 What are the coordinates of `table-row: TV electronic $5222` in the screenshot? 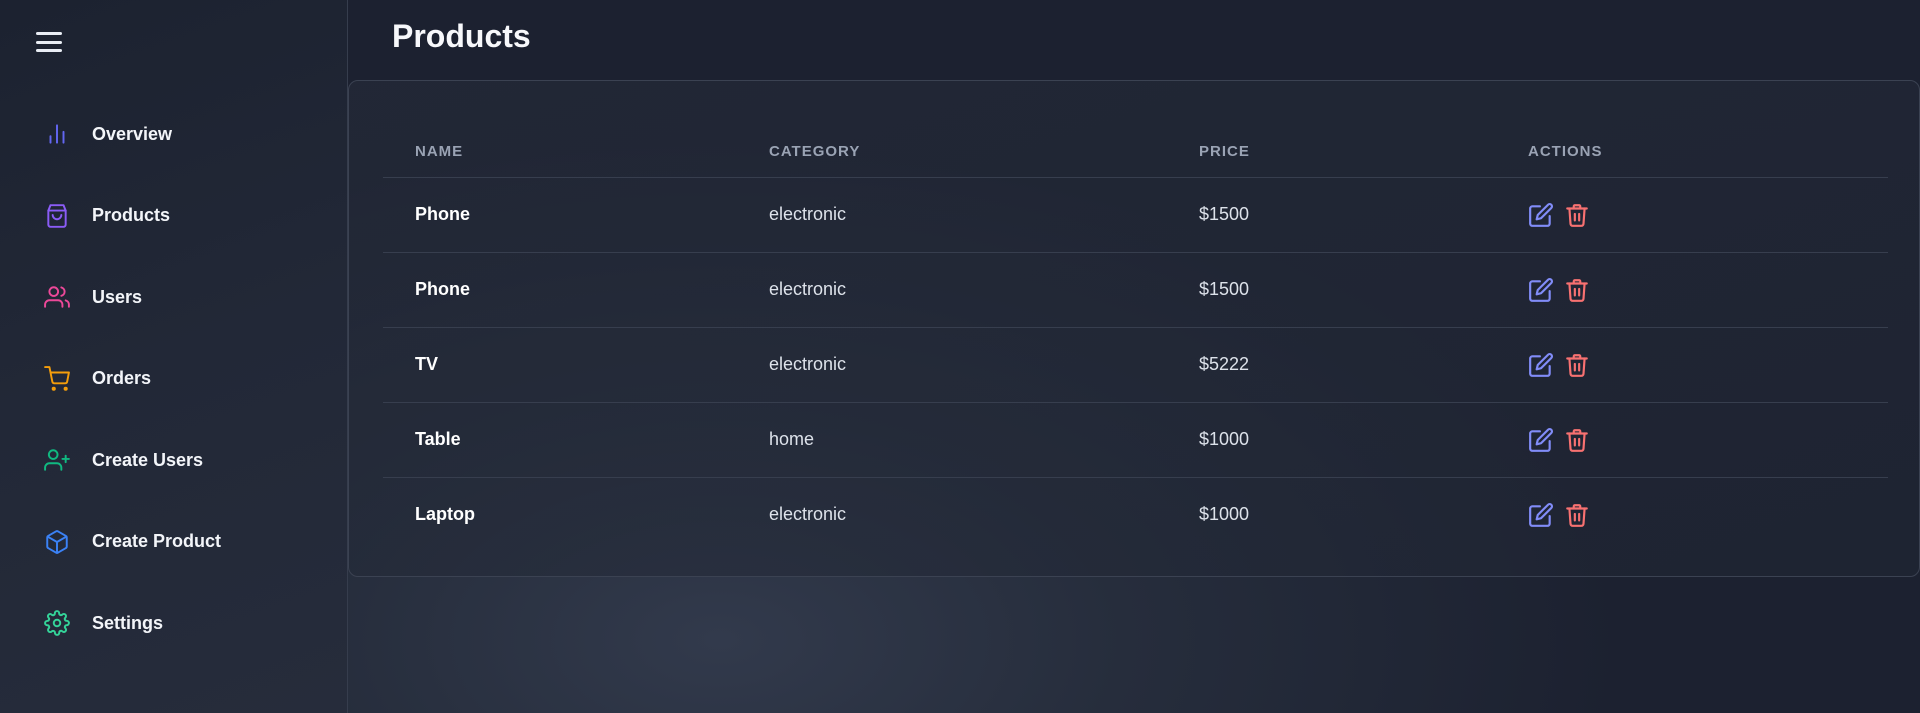 It's located at (1135, 365).